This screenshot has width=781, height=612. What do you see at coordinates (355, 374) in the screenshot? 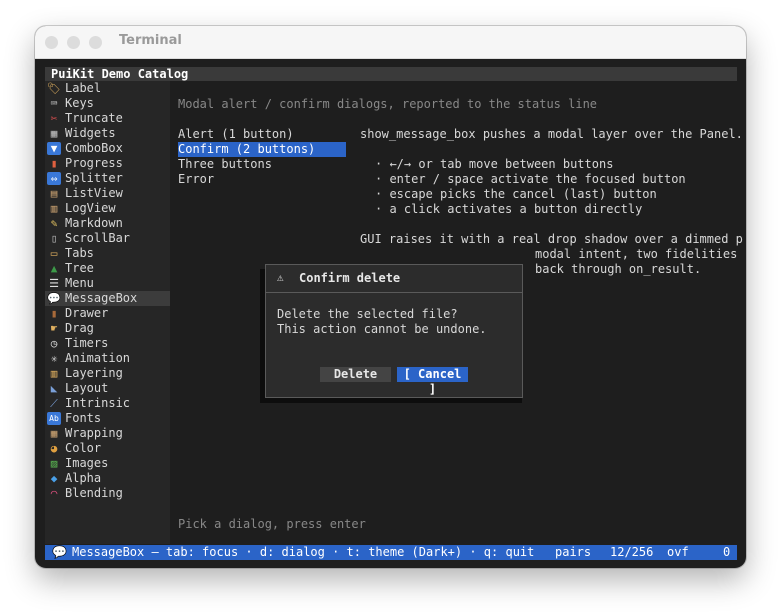
I see `delete-button: Delete` at bounding box center [355, 374].